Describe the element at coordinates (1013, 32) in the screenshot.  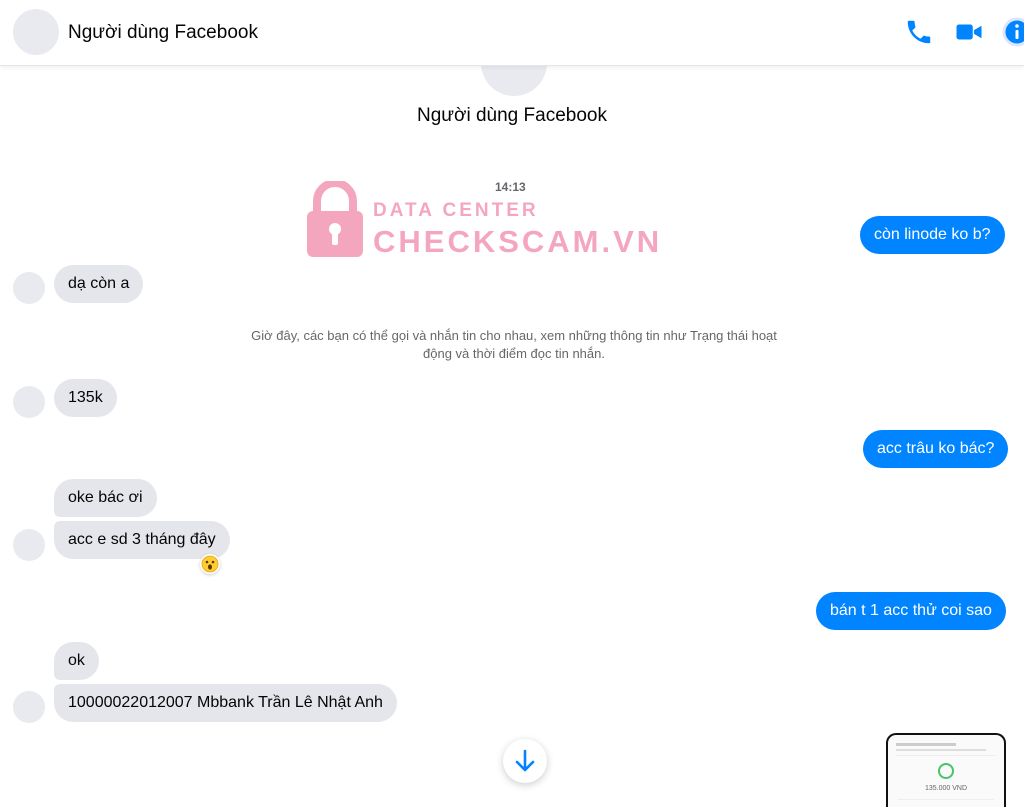
I see `info-icon` at that location.